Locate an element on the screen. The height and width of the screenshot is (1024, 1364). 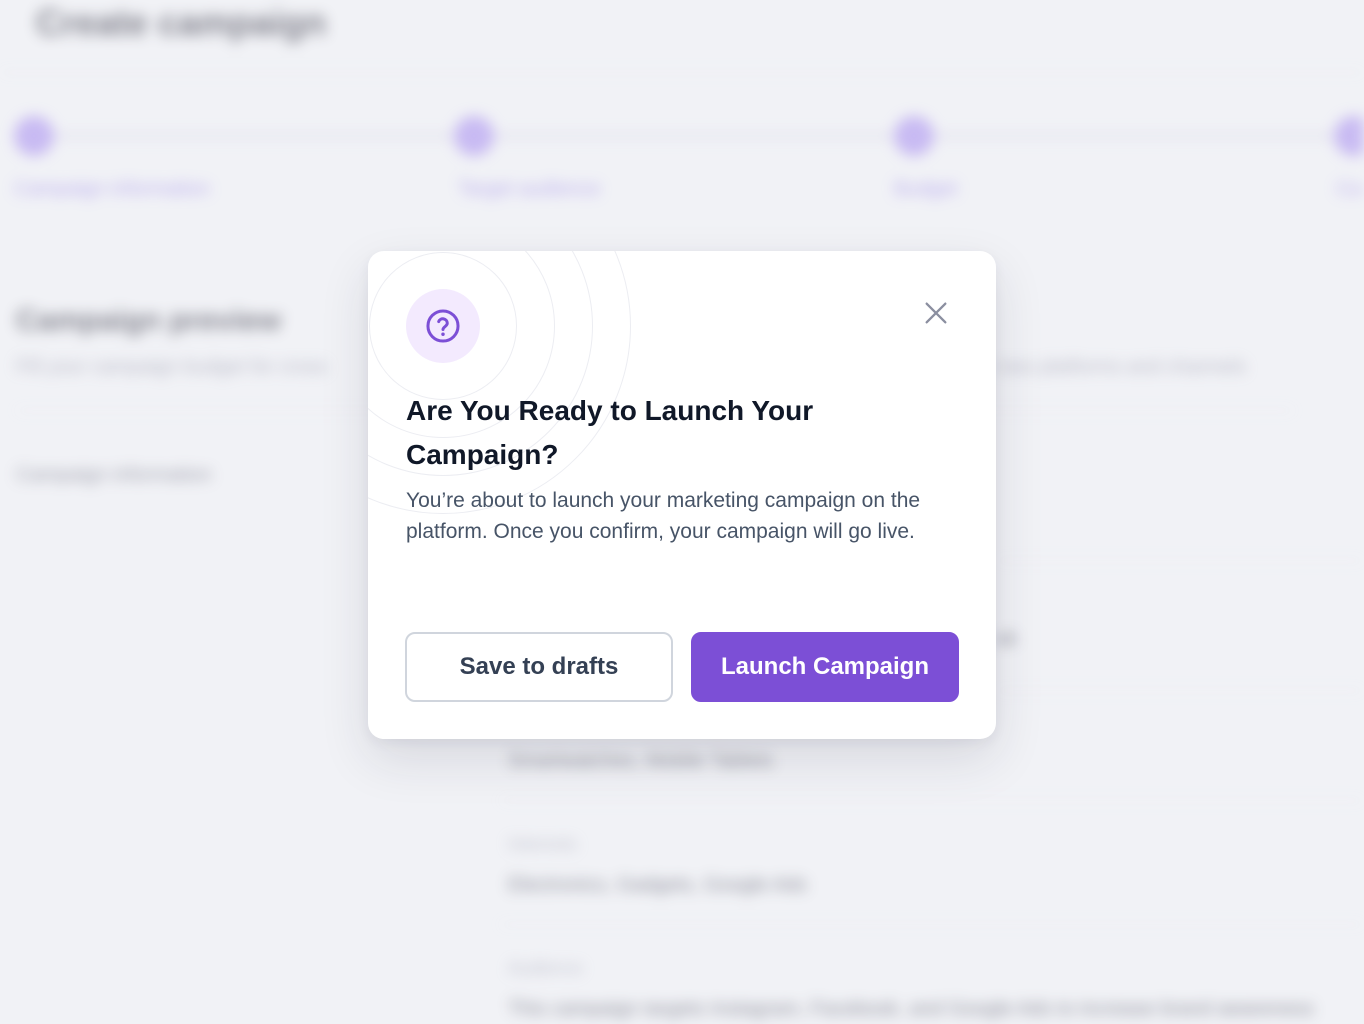
section-subtitle-right: ross platforms and channels is located at coordinates (1121, 367).